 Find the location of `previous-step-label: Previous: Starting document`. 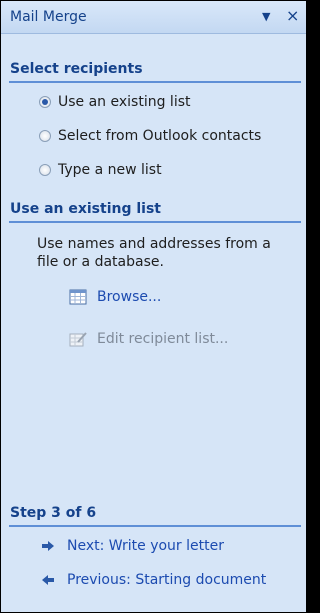

previous-step-label: Previous: Starting document is located at coordinates (167, 580).